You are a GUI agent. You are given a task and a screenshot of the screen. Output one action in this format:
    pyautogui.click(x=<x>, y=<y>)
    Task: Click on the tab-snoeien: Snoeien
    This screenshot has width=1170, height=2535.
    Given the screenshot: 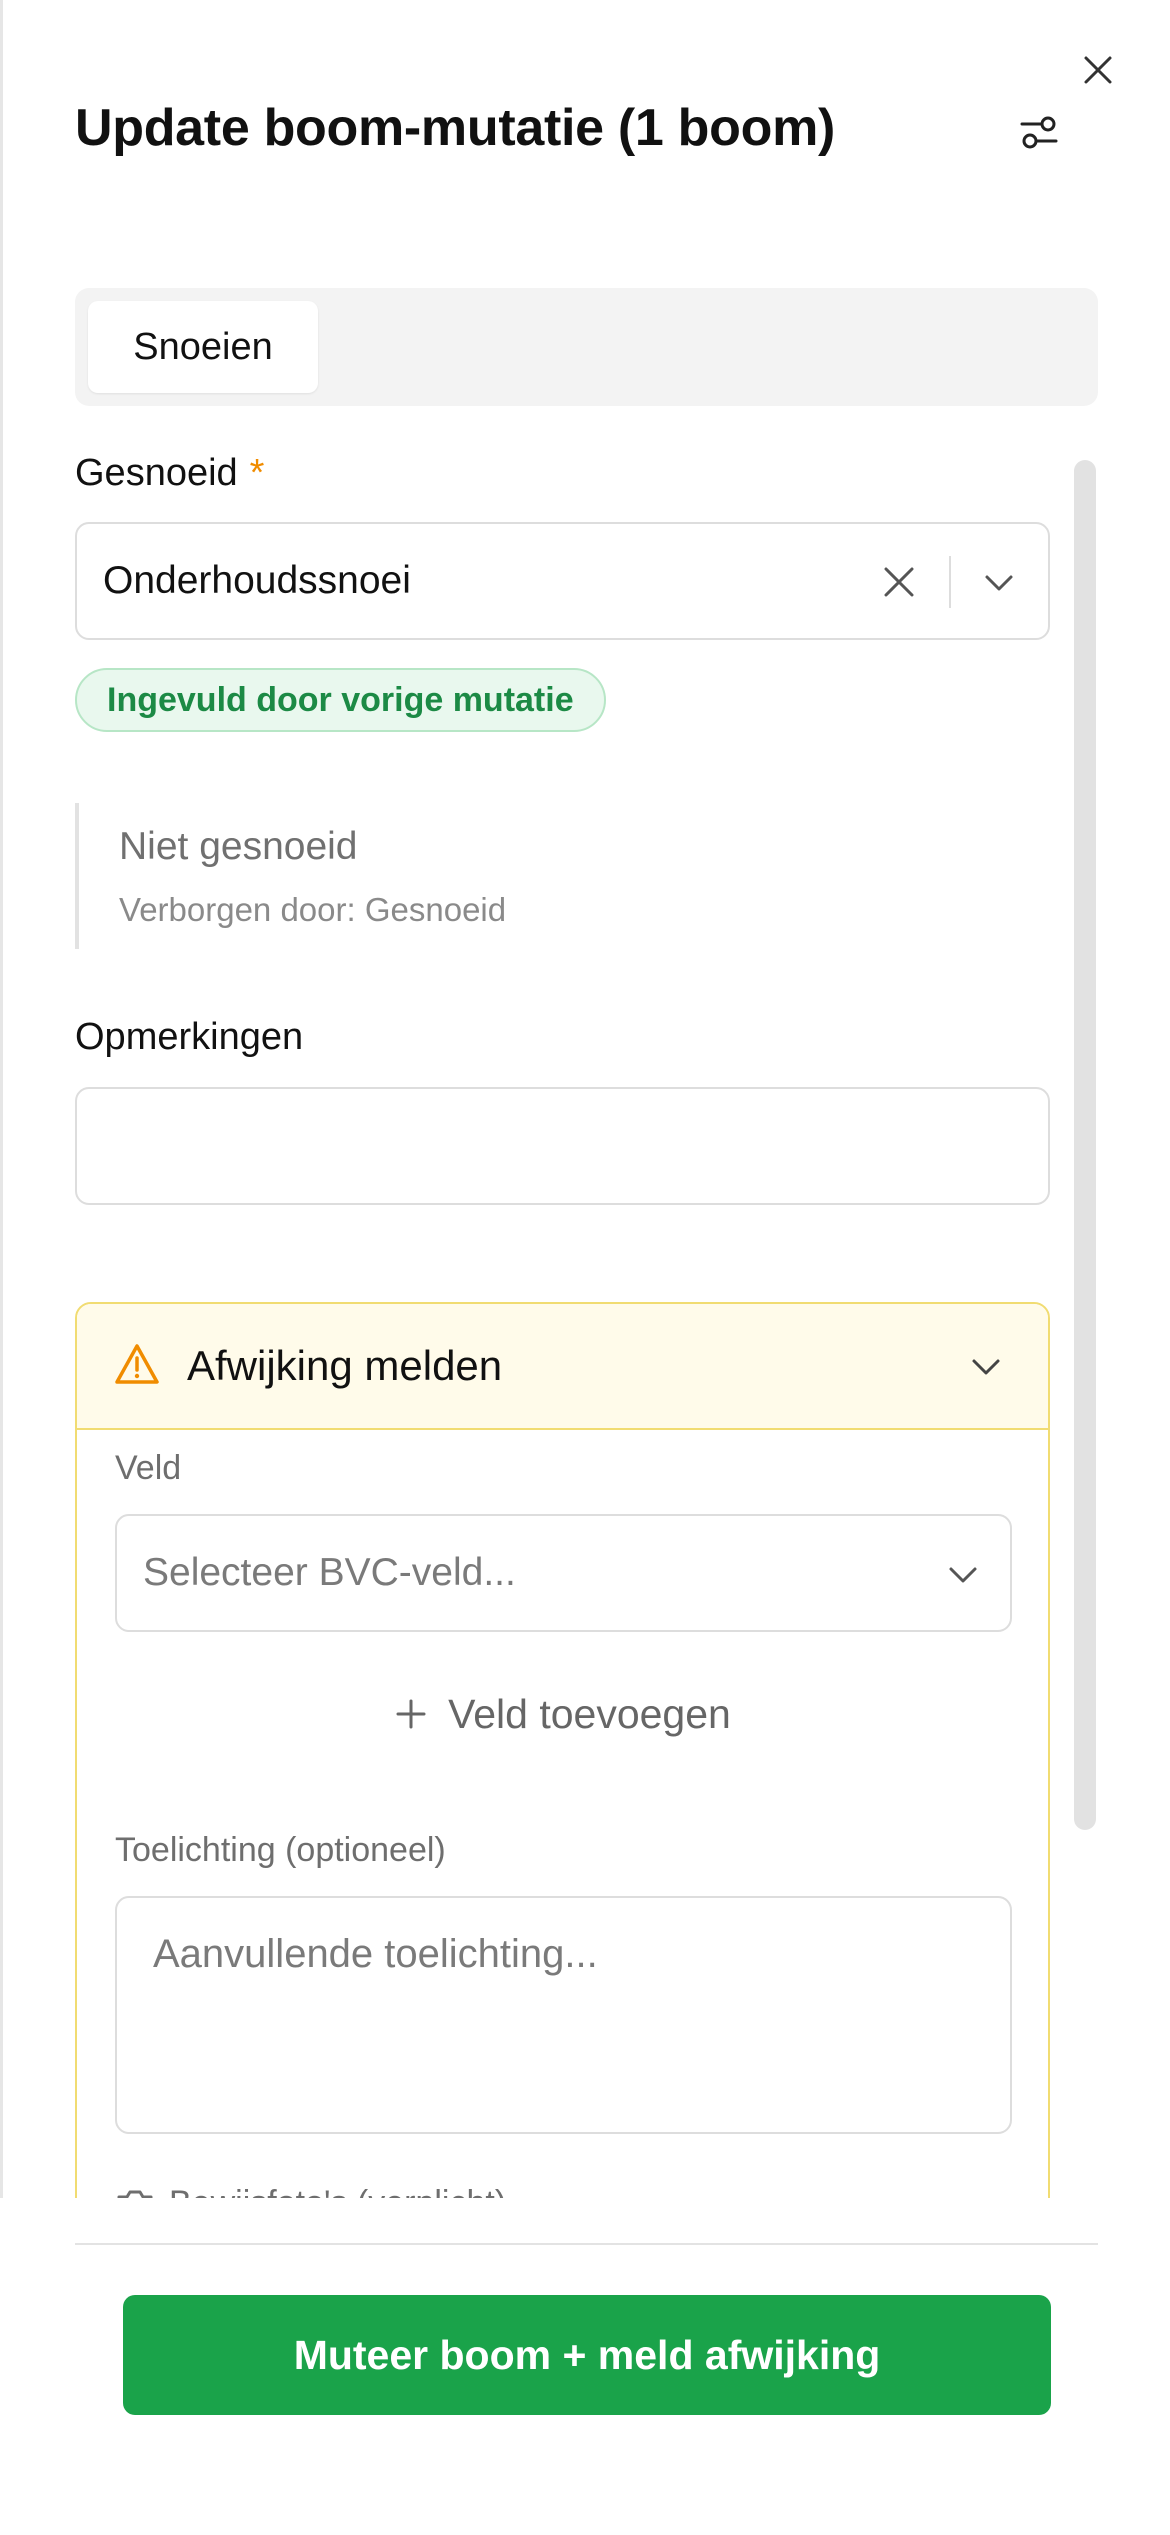 What is the action you would take?
    pyautogui.click(x=203, y=347)
    